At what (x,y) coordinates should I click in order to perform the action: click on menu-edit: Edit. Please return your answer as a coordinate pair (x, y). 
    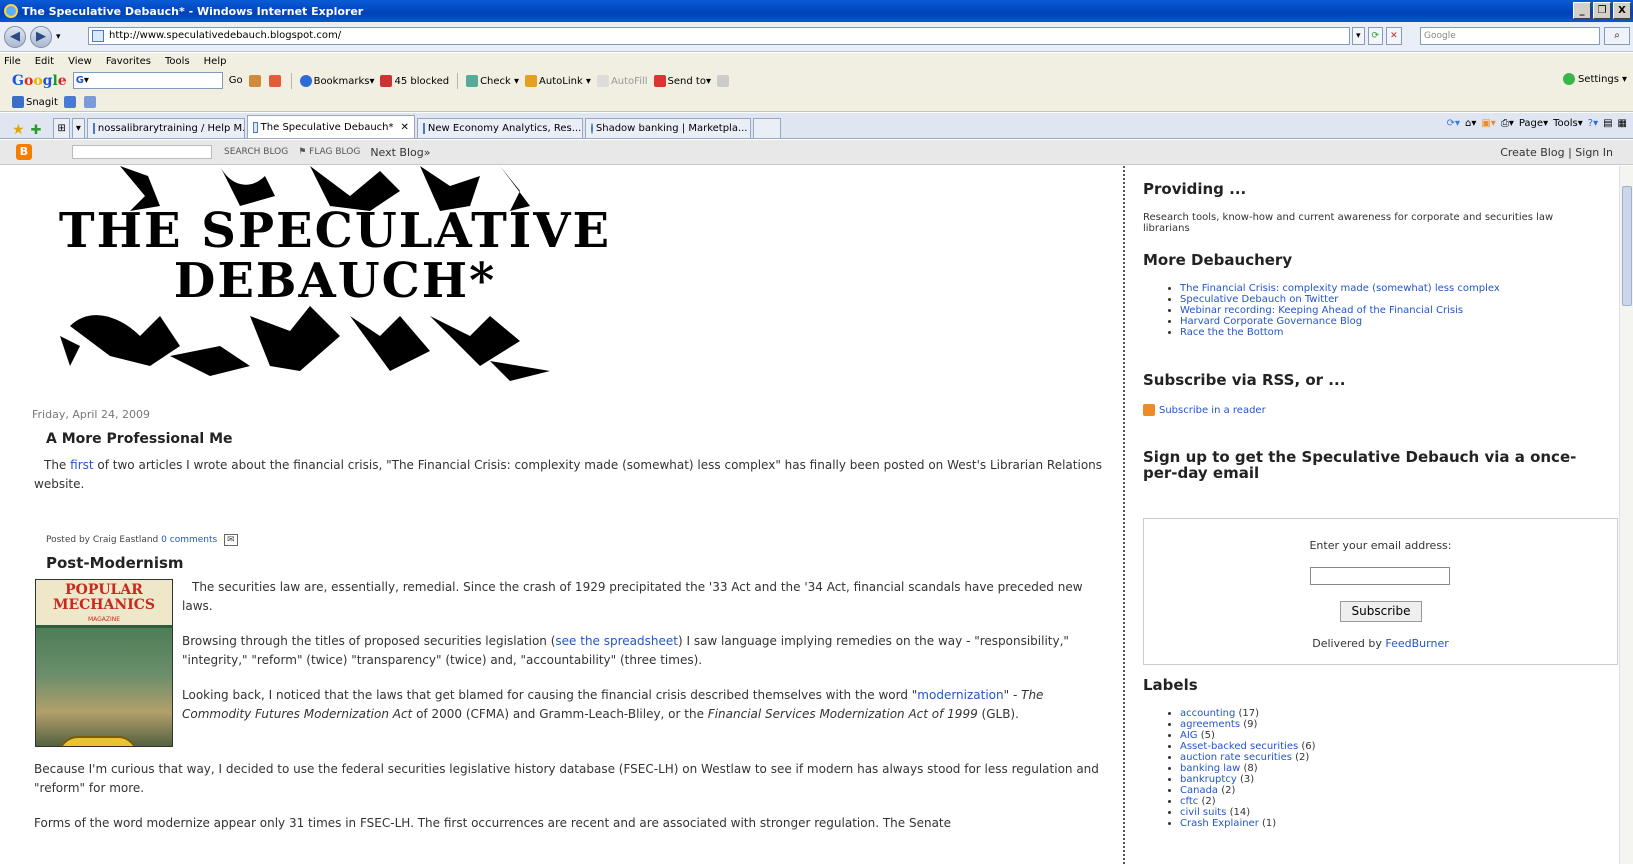
    Looking at the image, I should click on (44, 61).